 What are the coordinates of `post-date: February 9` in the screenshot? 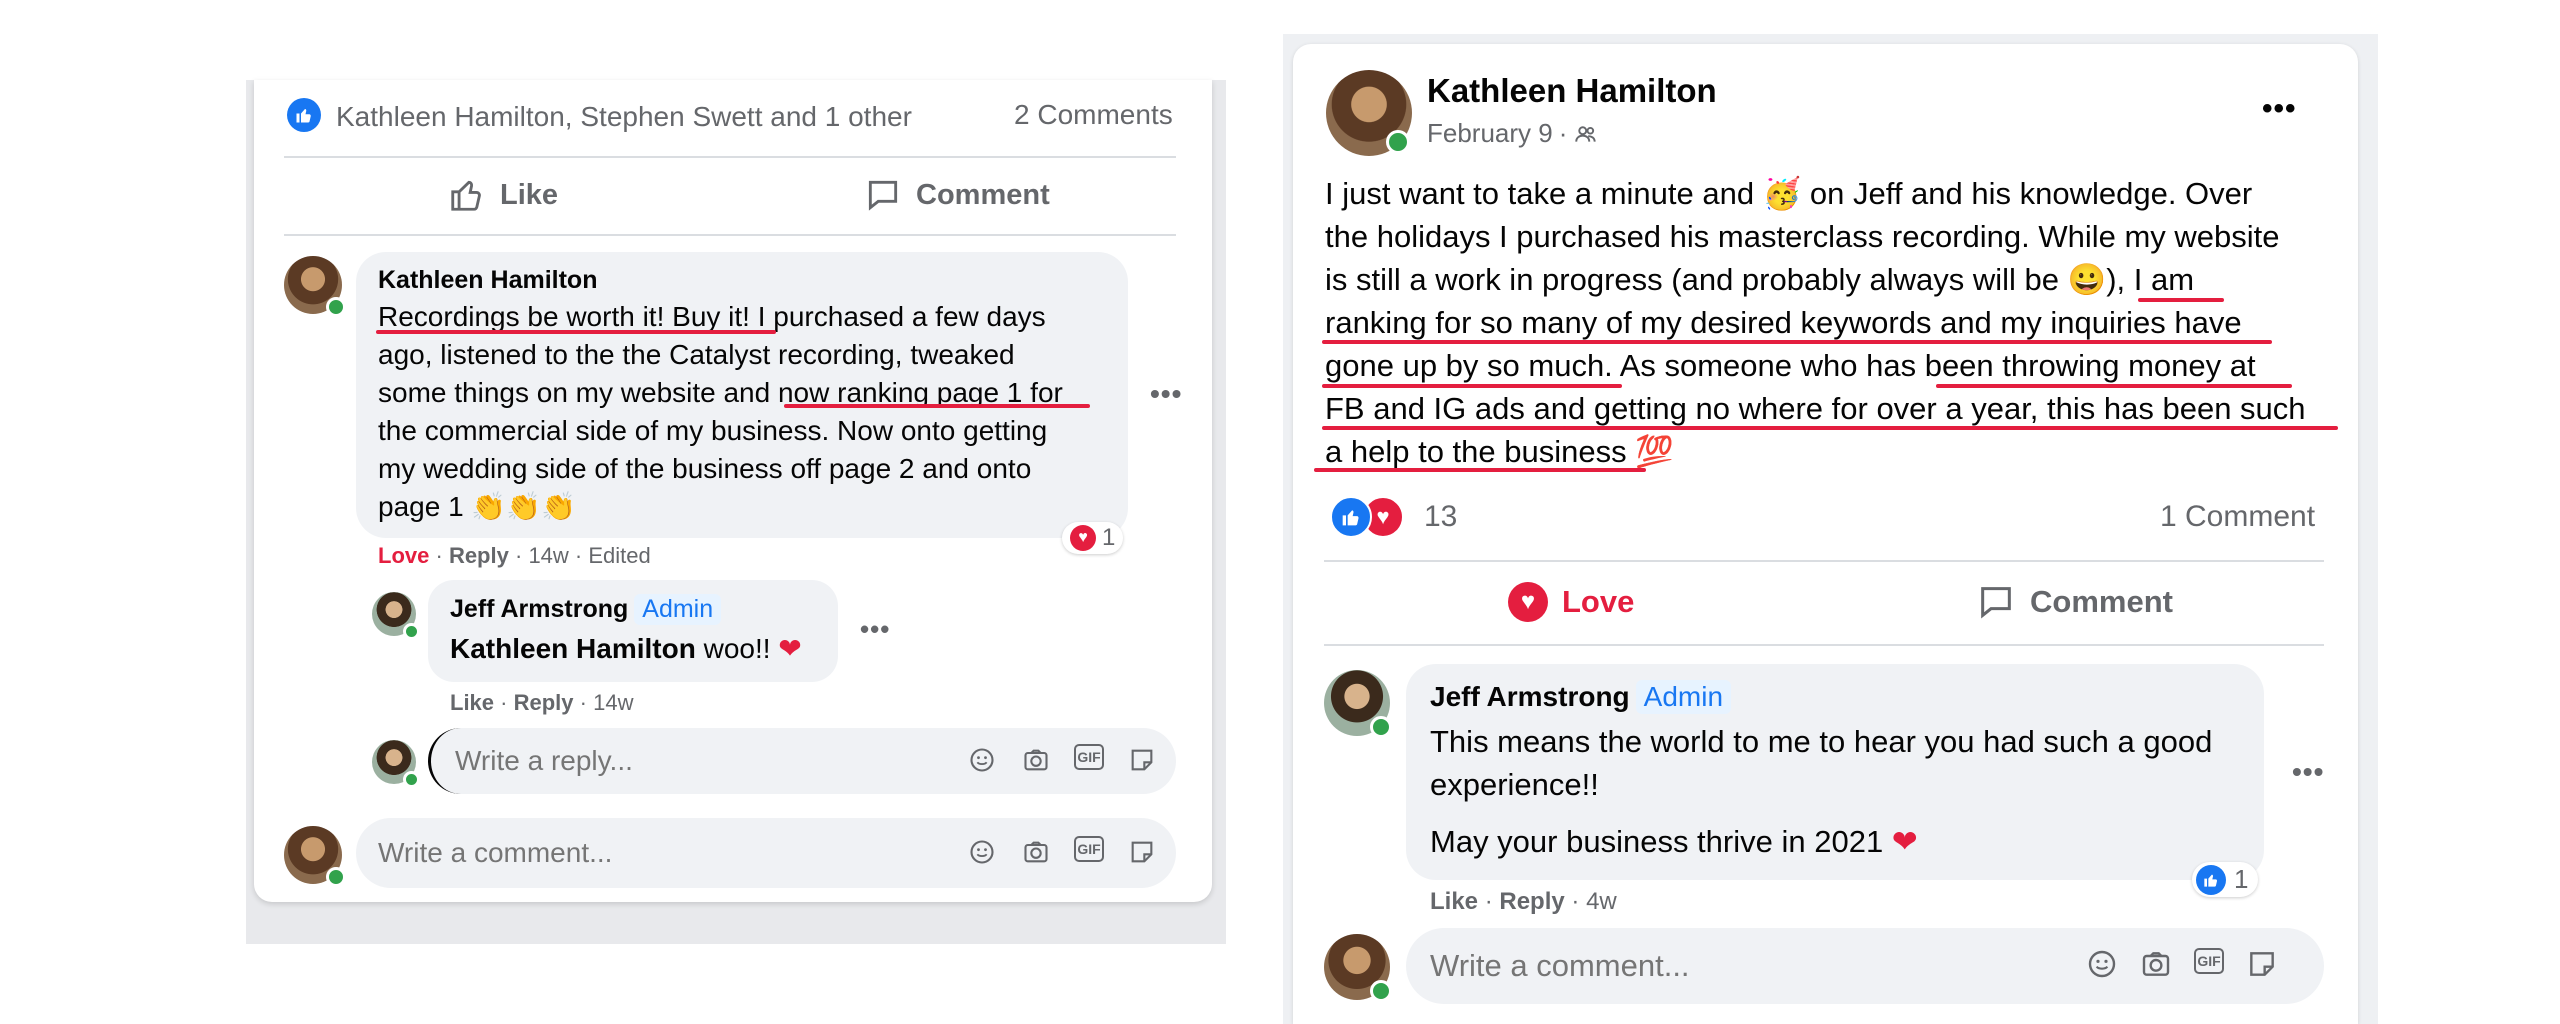 It's located at (1490, 133).